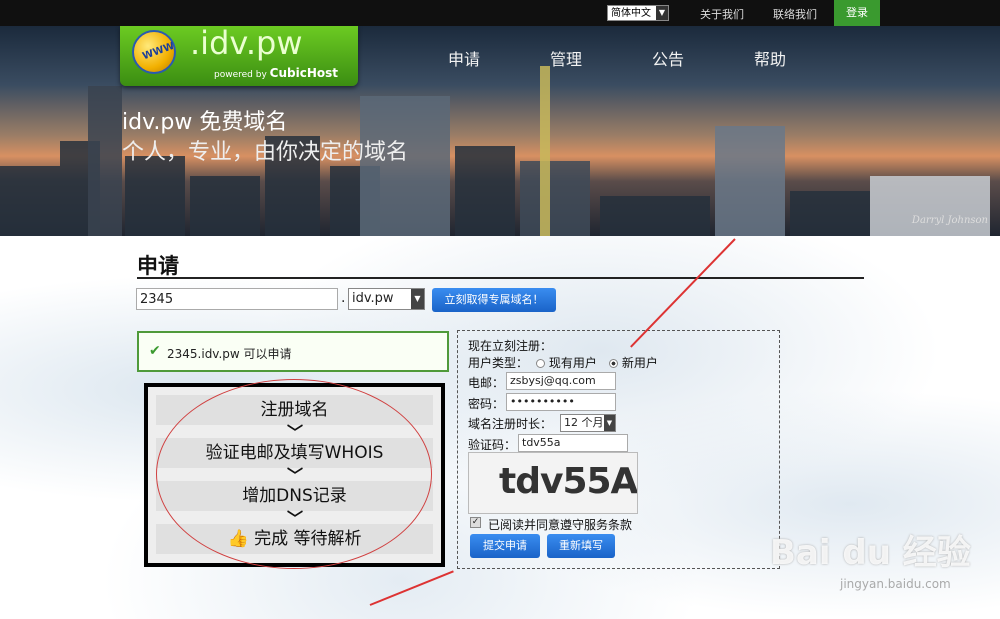 Image resolution: width=1000 pixels, height=619 pixels. Describe the element at coordinates (486, 383) in the screenshot. I see `email-label: 电邮：` at that location.